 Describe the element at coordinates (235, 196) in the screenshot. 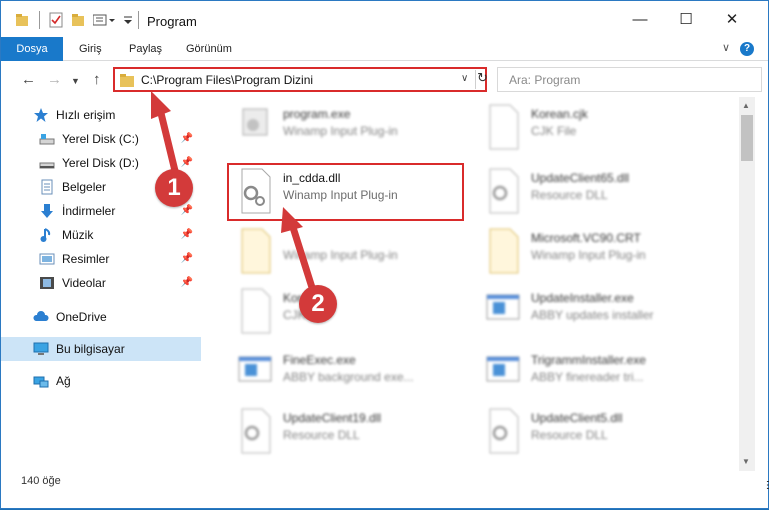

I see `annotation-arrows` at that location.